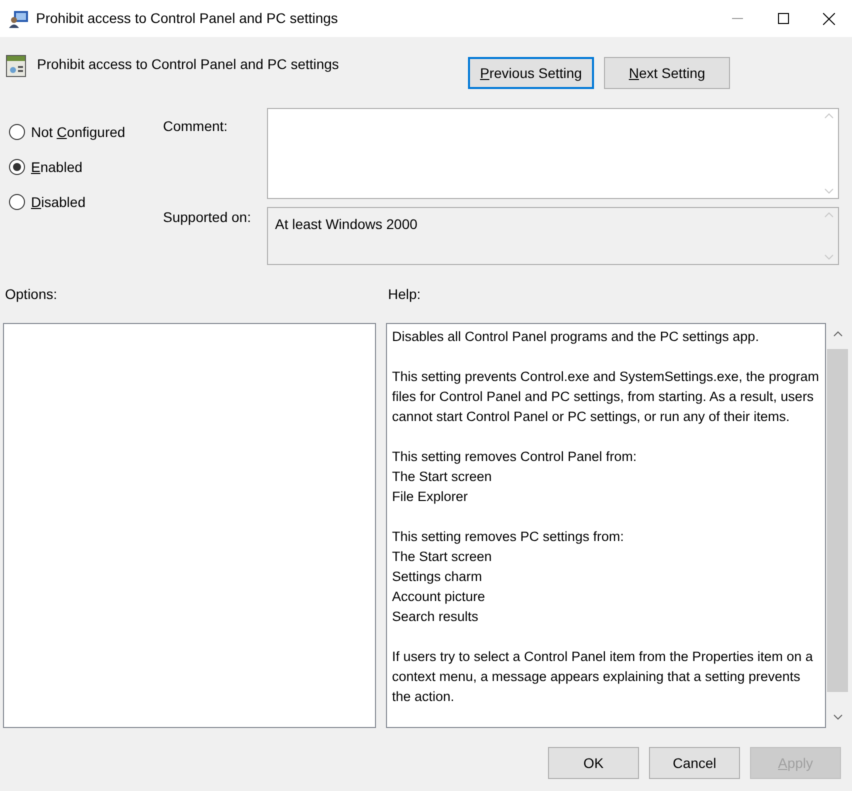 This screenshot has height=791, width=852. I want to click on next-setting-button: Next Setting, so click(667, 73).